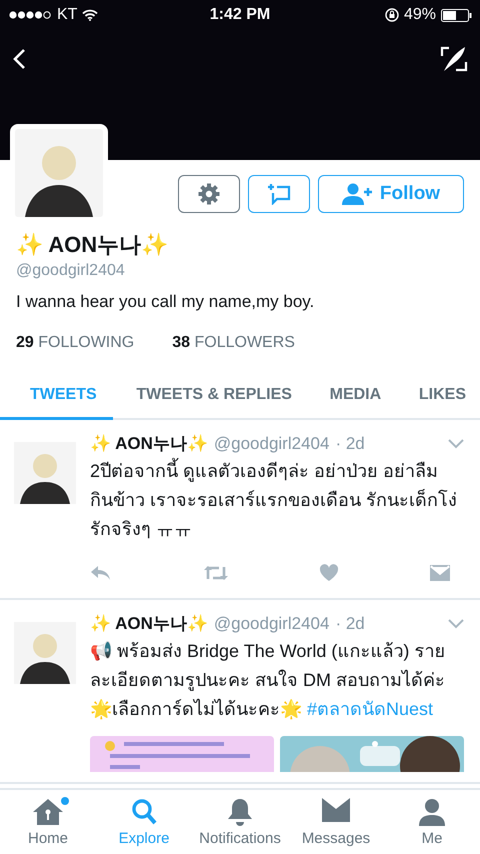 The width and height of the screenshot is (480, 854). Describe the element at coordinates (240, 812) in the screenshot. I see `bell-icon` at that location.